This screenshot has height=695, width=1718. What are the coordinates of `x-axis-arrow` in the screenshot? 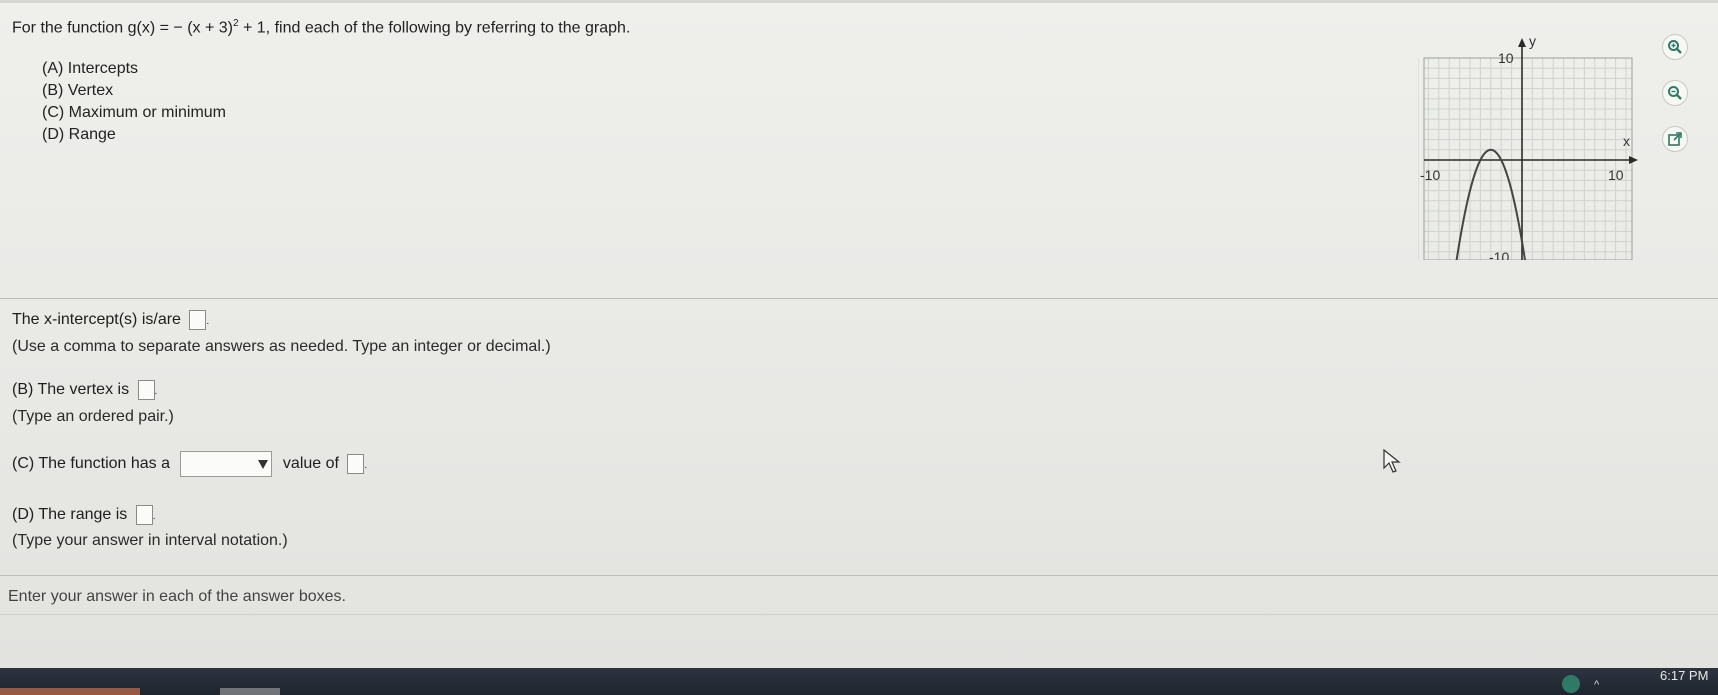 It's located at (1633, 160).